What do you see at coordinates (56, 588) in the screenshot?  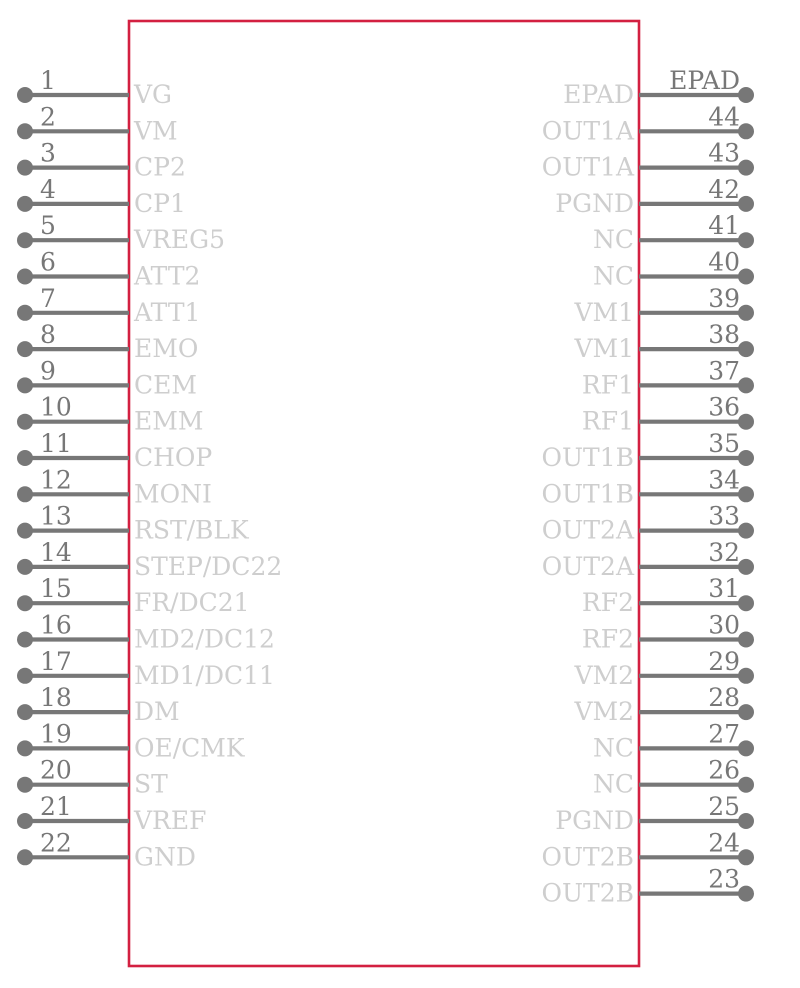 I see `pin-number: 15` at bounding box center [56, 588].